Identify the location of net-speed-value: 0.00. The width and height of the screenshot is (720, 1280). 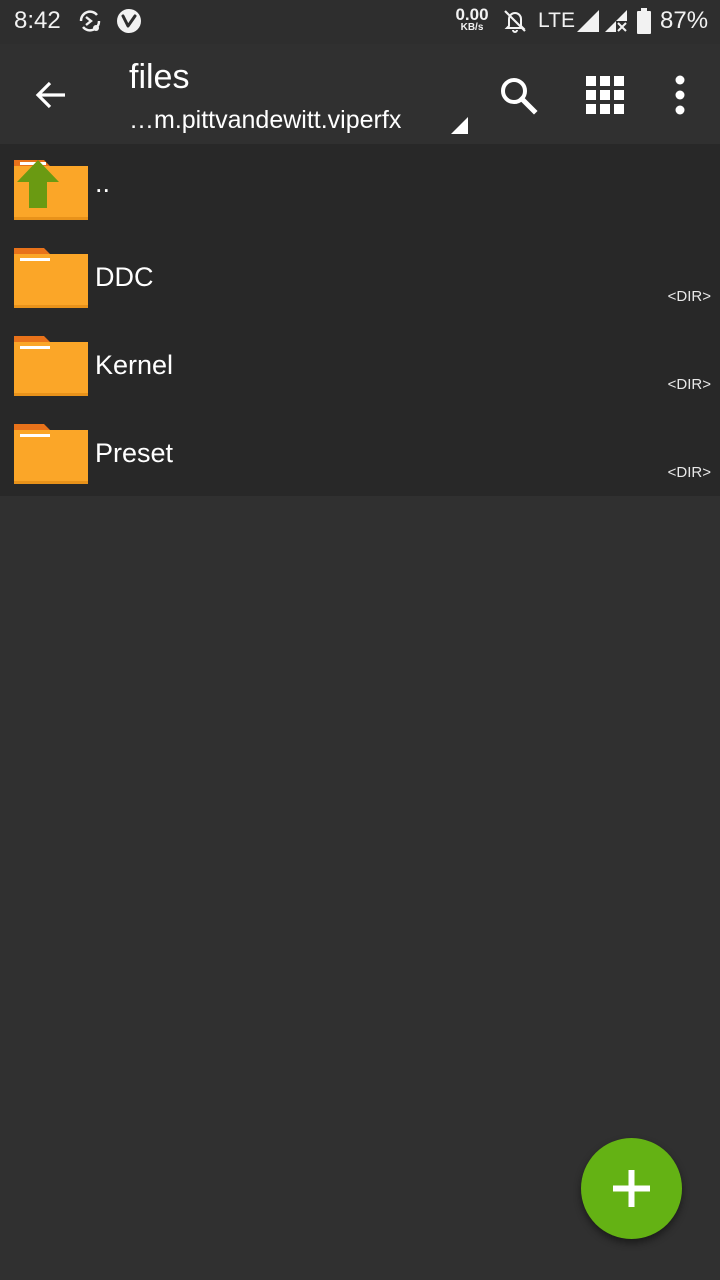
(472, 14).